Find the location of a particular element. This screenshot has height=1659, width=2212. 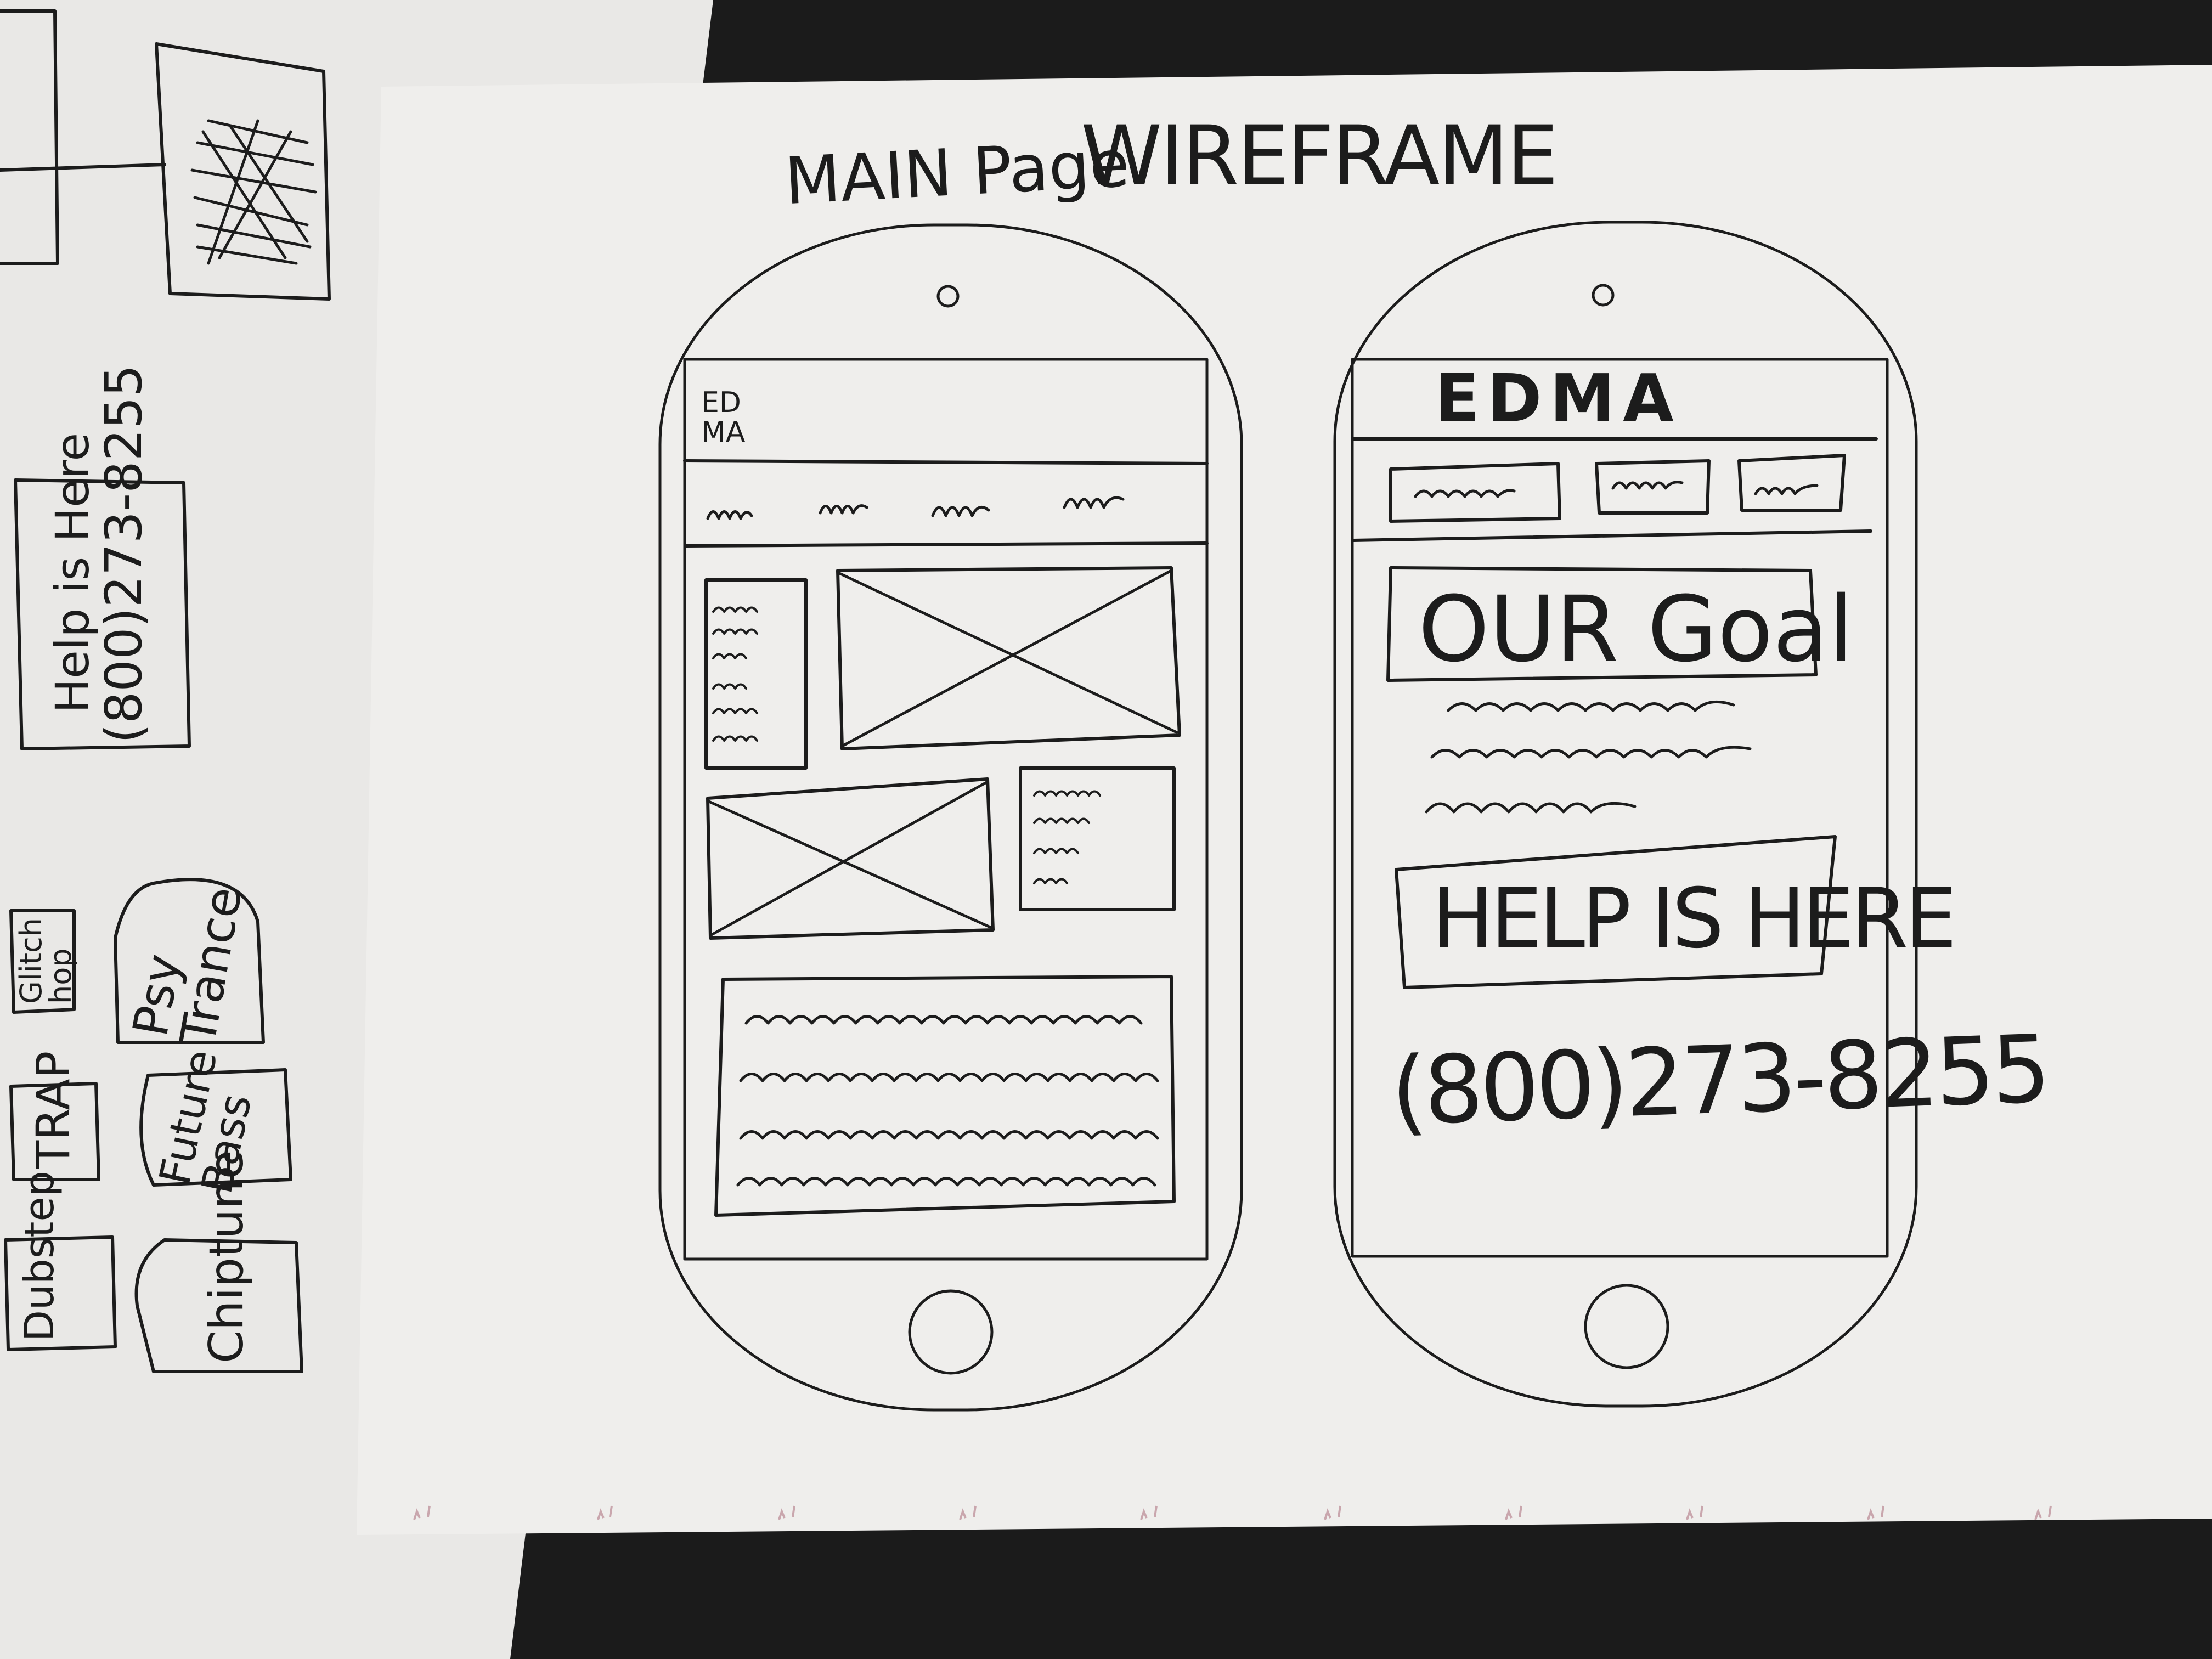

text-block is located at coordinates (1097, 838).